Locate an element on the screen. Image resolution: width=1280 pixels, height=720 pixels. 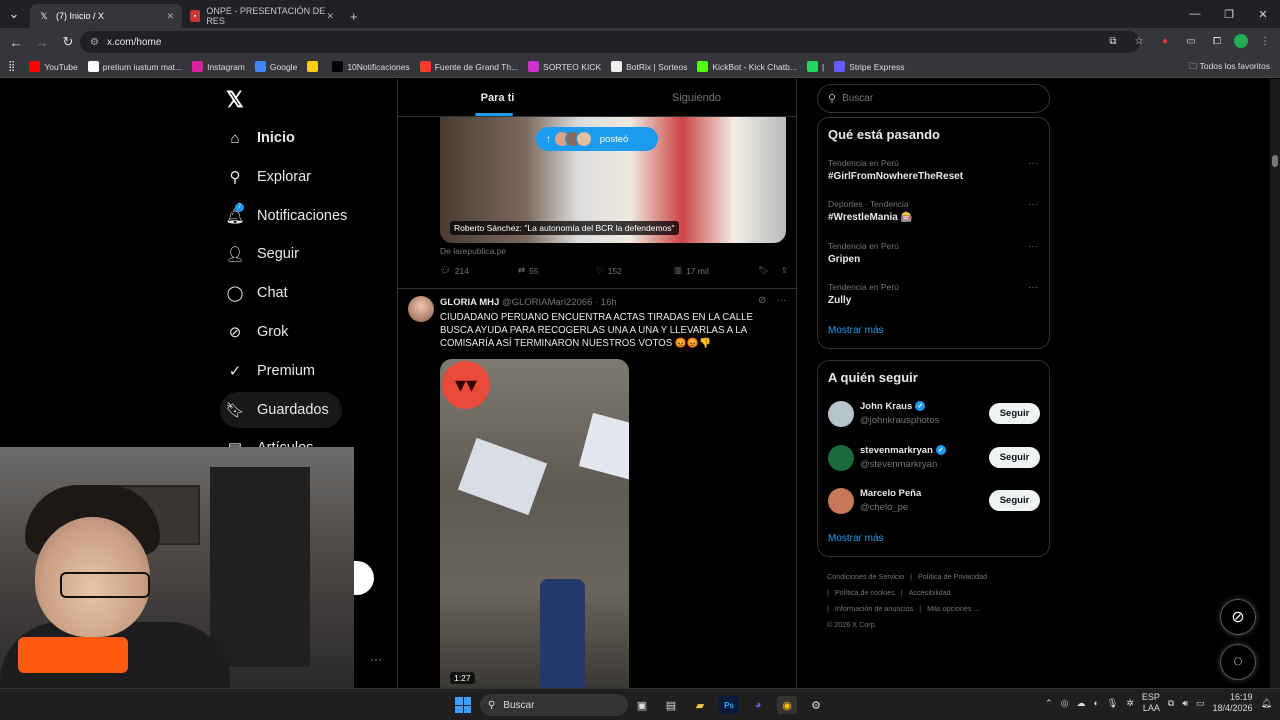
clock: 16:19 18/4/2026 is located at coordinates (1233, 703).